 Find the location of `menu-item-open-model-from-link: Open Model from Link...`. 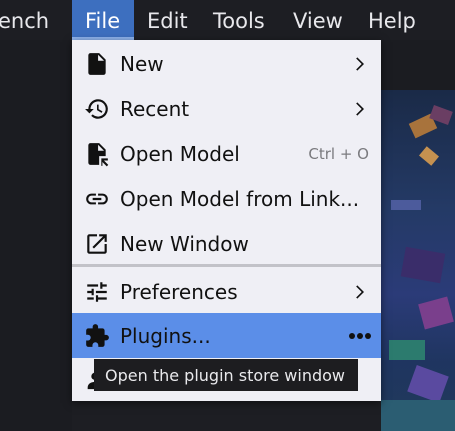

menu-item-open-model-from-link: Open Model from Link... is located at coordinates (226, 198).